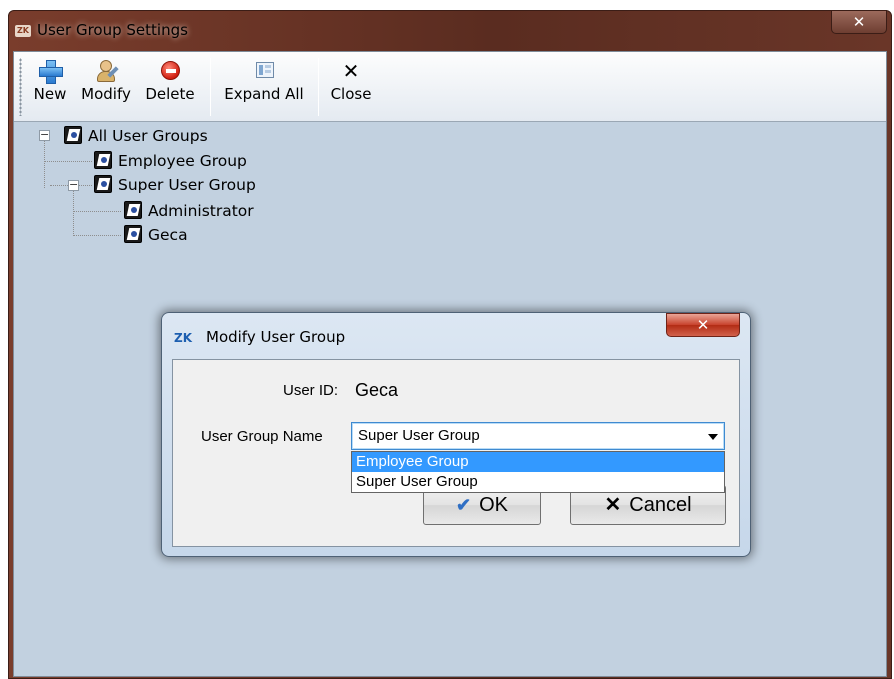  Describe the element at coordinates (148, 136) in the screenshot. I see `tree-node-label: All User Groups` at that location.